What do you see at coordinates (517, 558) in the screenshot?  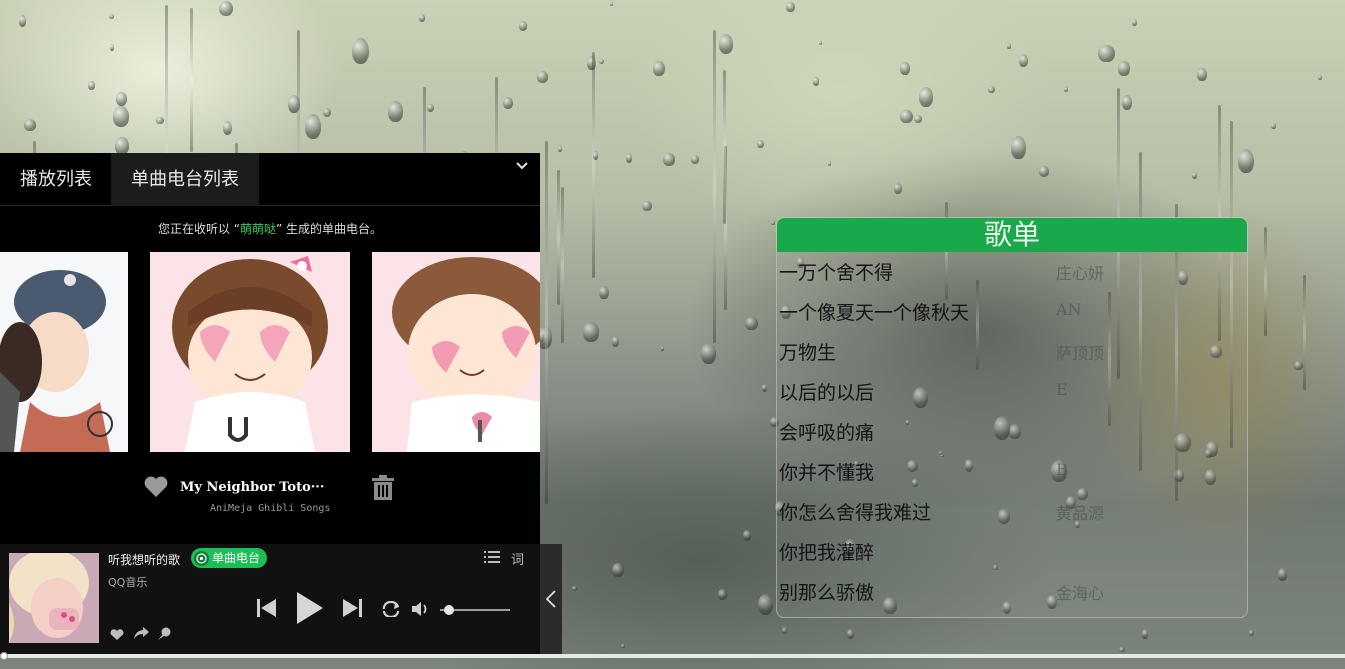 I see `lyrics-button: 词` at bounding box center [517, 558].